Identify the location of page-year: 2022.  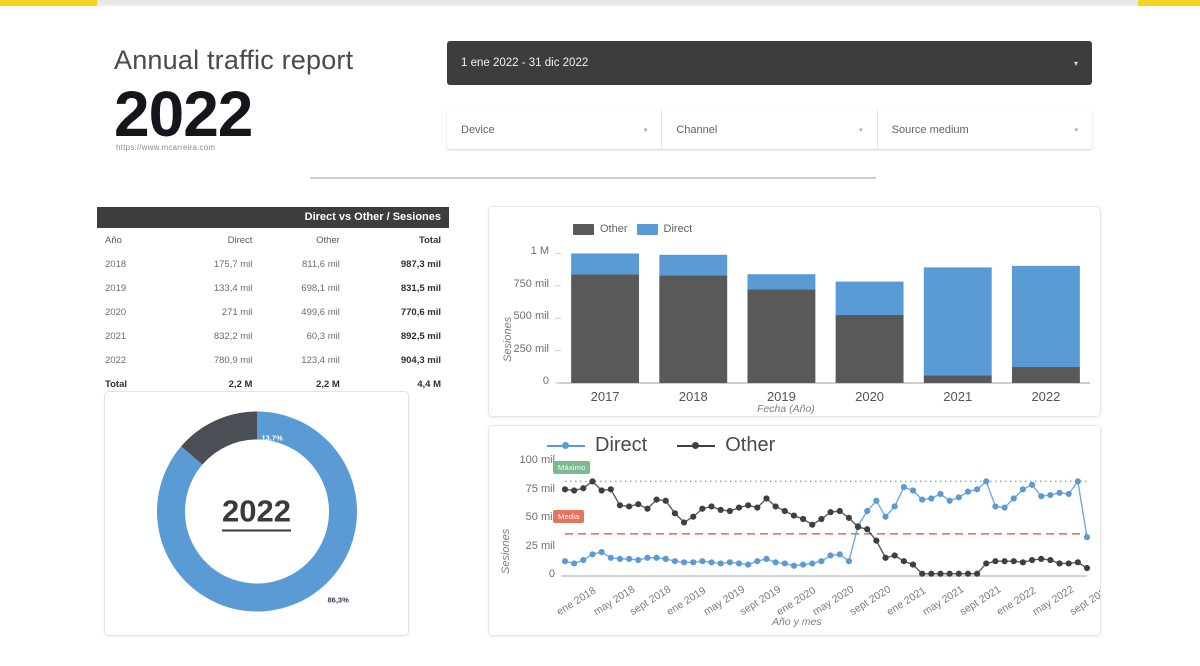
(183, 114).